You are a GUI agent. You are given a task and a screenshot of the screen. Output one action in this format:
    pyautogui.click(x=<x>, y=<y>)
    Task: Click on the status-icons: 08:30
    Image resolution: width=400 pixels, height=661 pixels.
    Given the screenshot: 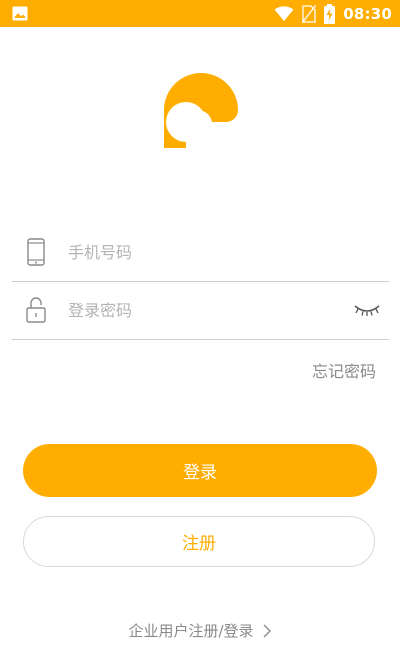 What is the action you would take?
    pyautogui.click(x=333, y=13)
    